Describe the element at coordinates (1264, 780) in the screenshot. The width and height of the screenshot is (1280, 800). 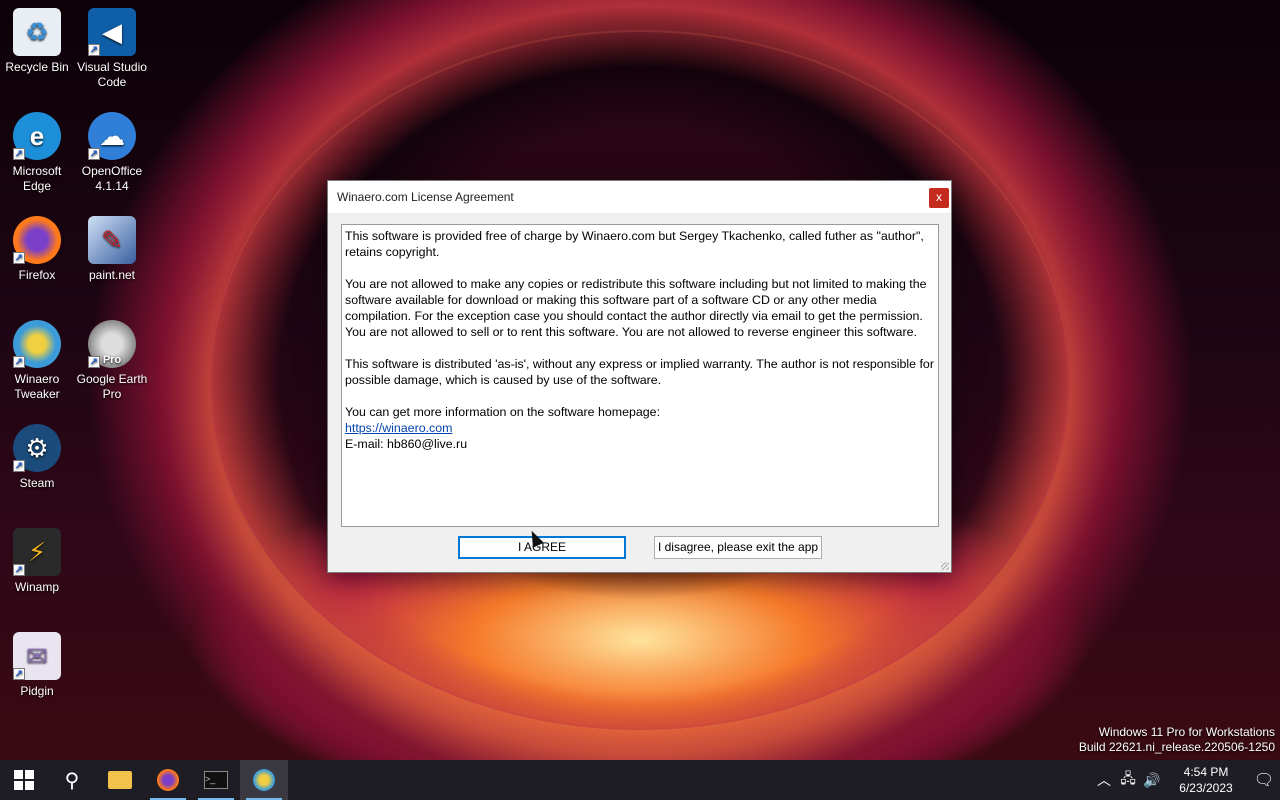
I see `notification-icon: 🗨` at that location.